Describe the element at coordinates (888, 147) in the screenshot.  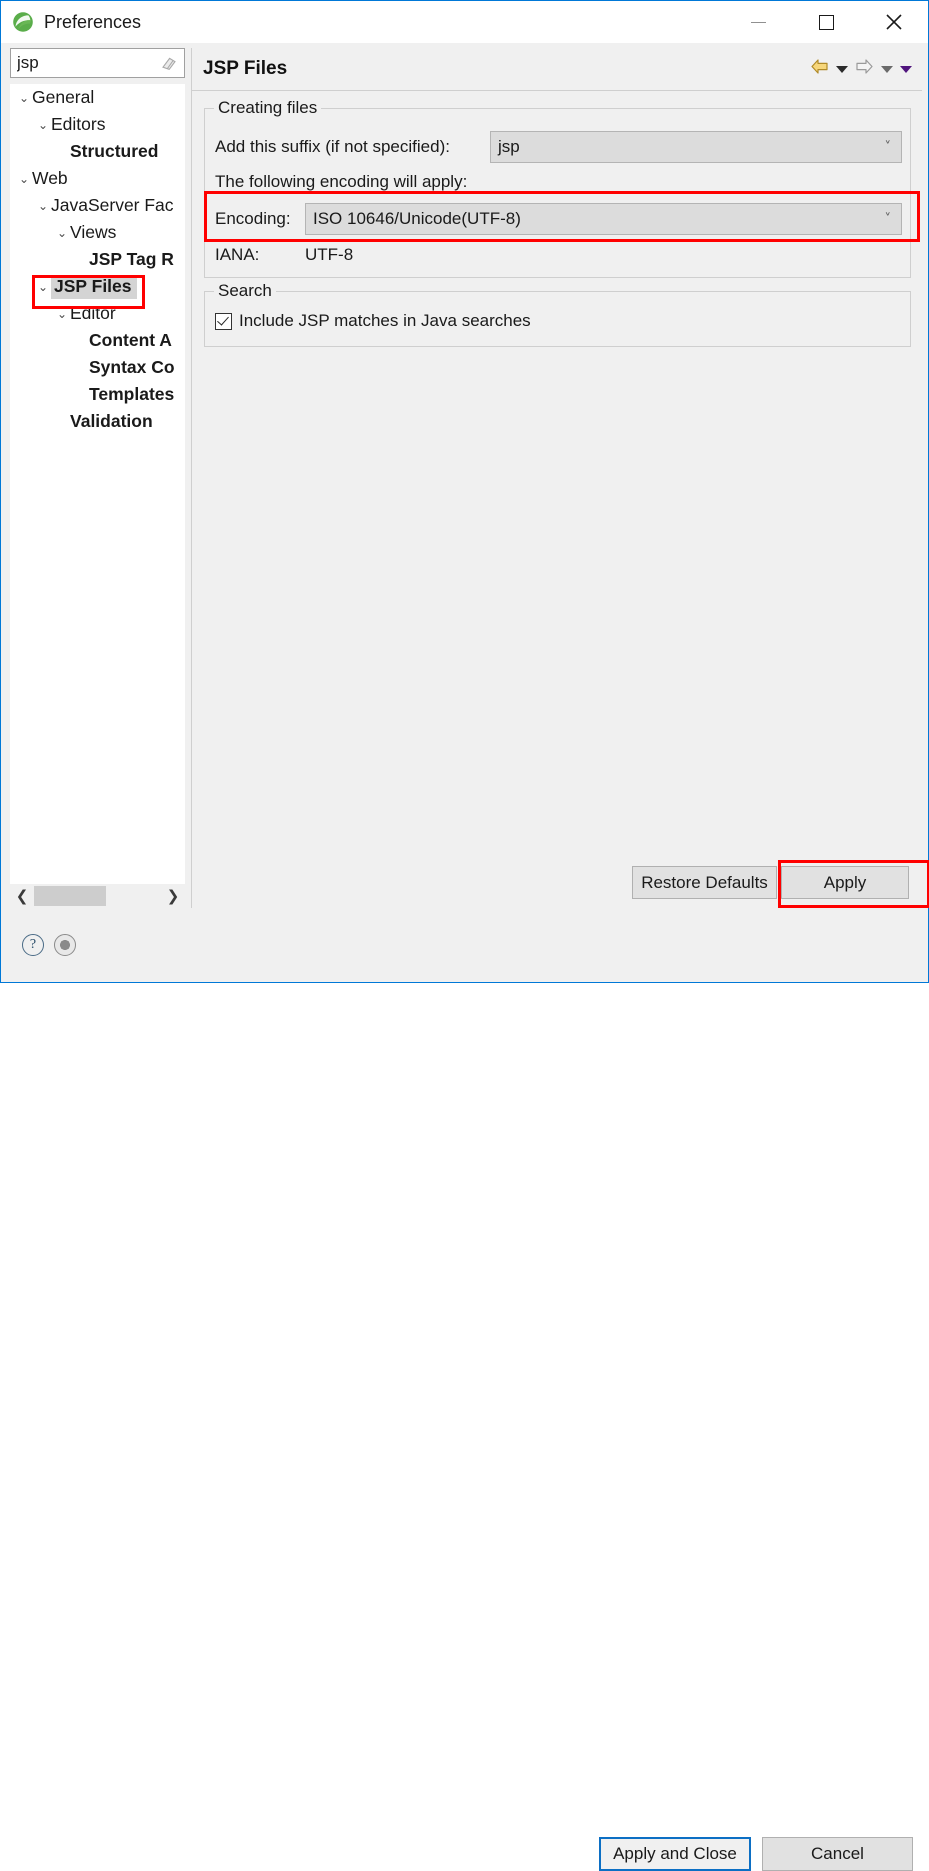
I see `suffix-chevron-down-icon: ˅` at that location.